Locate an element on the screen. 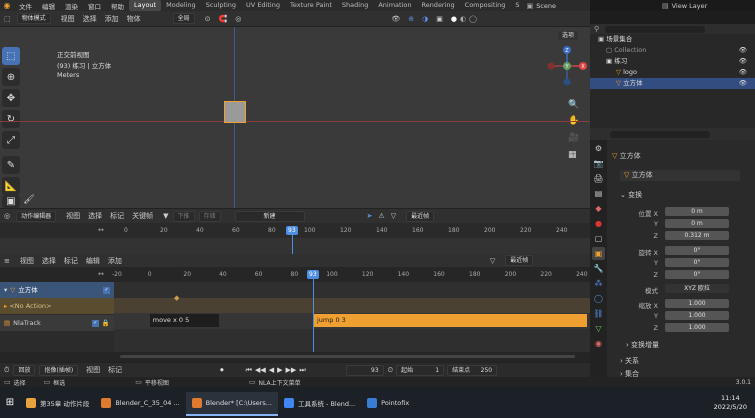  menu-file: 文件 is located at coordinates (25, 6).